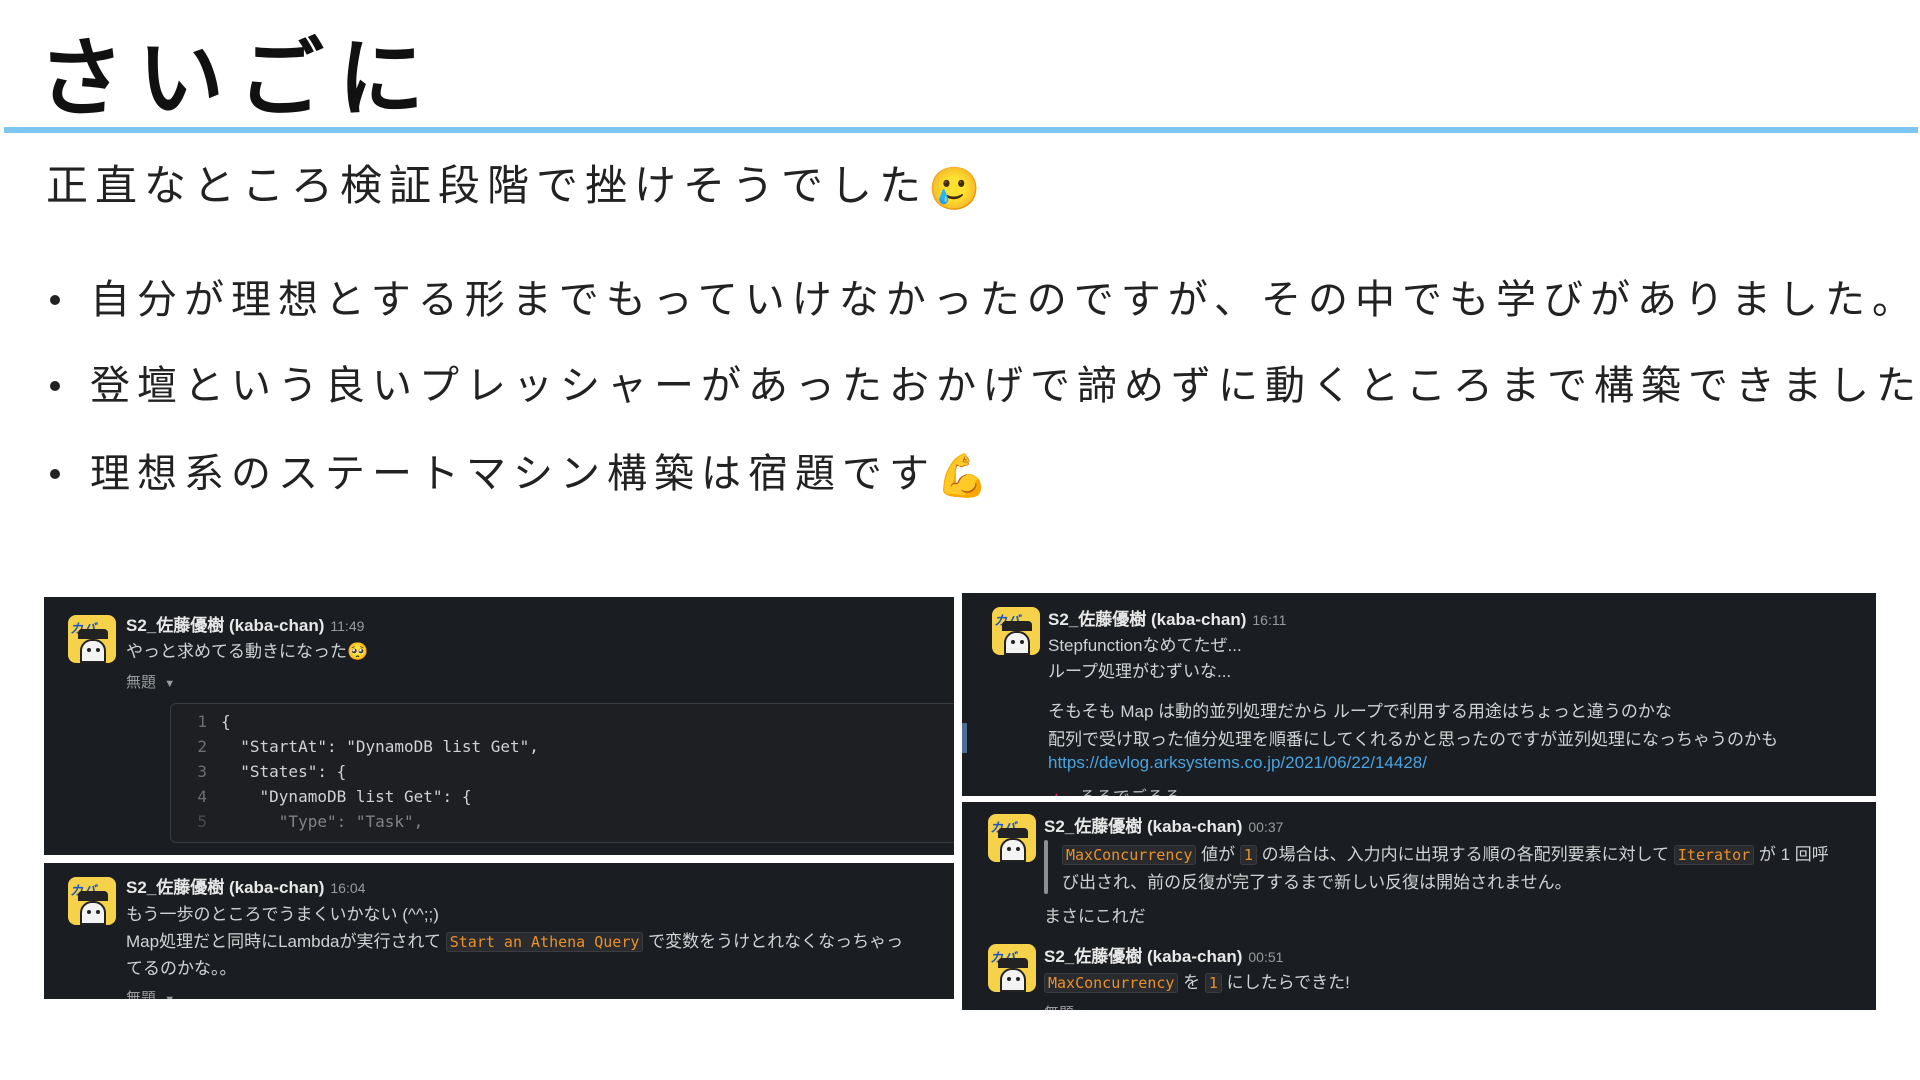 The width and height of the screenshot is (1920, 1080). What do you see at coordinates (247, 651) in the screenshot?
I see `message-text: やっと求めてる動きになった🥺` at bounding box center [247, 651].